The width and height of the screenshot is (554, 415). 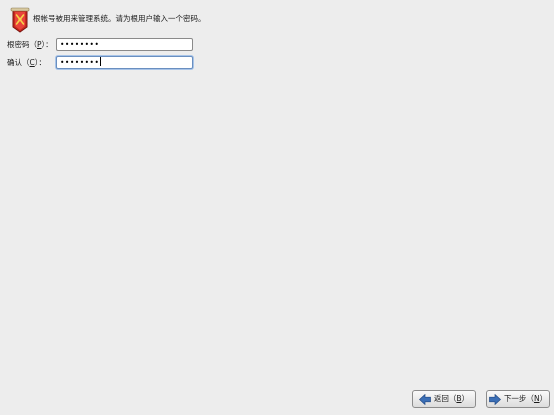 What do you see at coordinates (101, 61) in the screenshot?
I see `text-caret` at bounding box center [101, 61].